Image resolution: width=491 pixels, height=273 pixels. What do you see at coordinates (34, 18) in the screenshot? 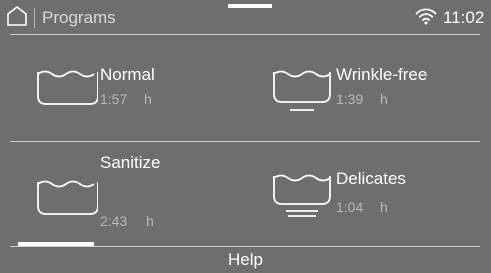
I see `title-divider` at bounding box center [34, 18].